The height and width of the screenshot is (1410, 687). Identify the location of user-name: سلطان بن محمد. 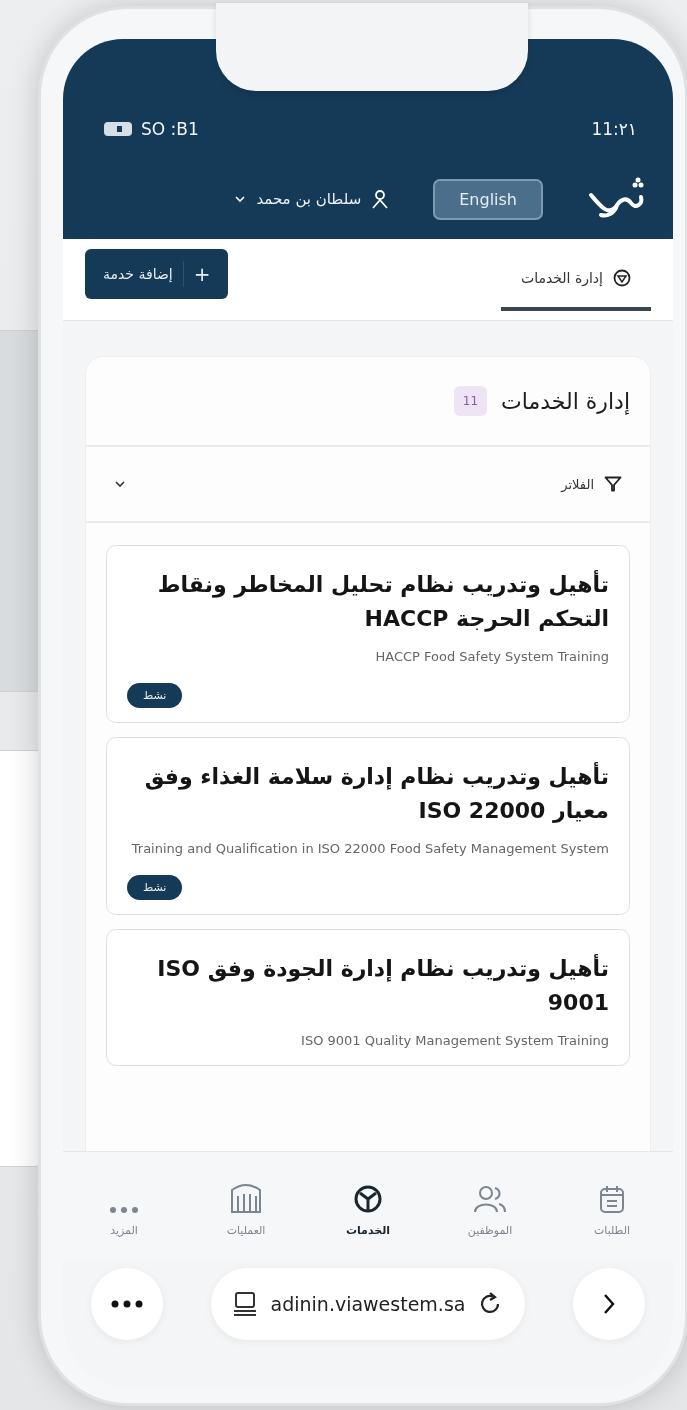
(309, 199).